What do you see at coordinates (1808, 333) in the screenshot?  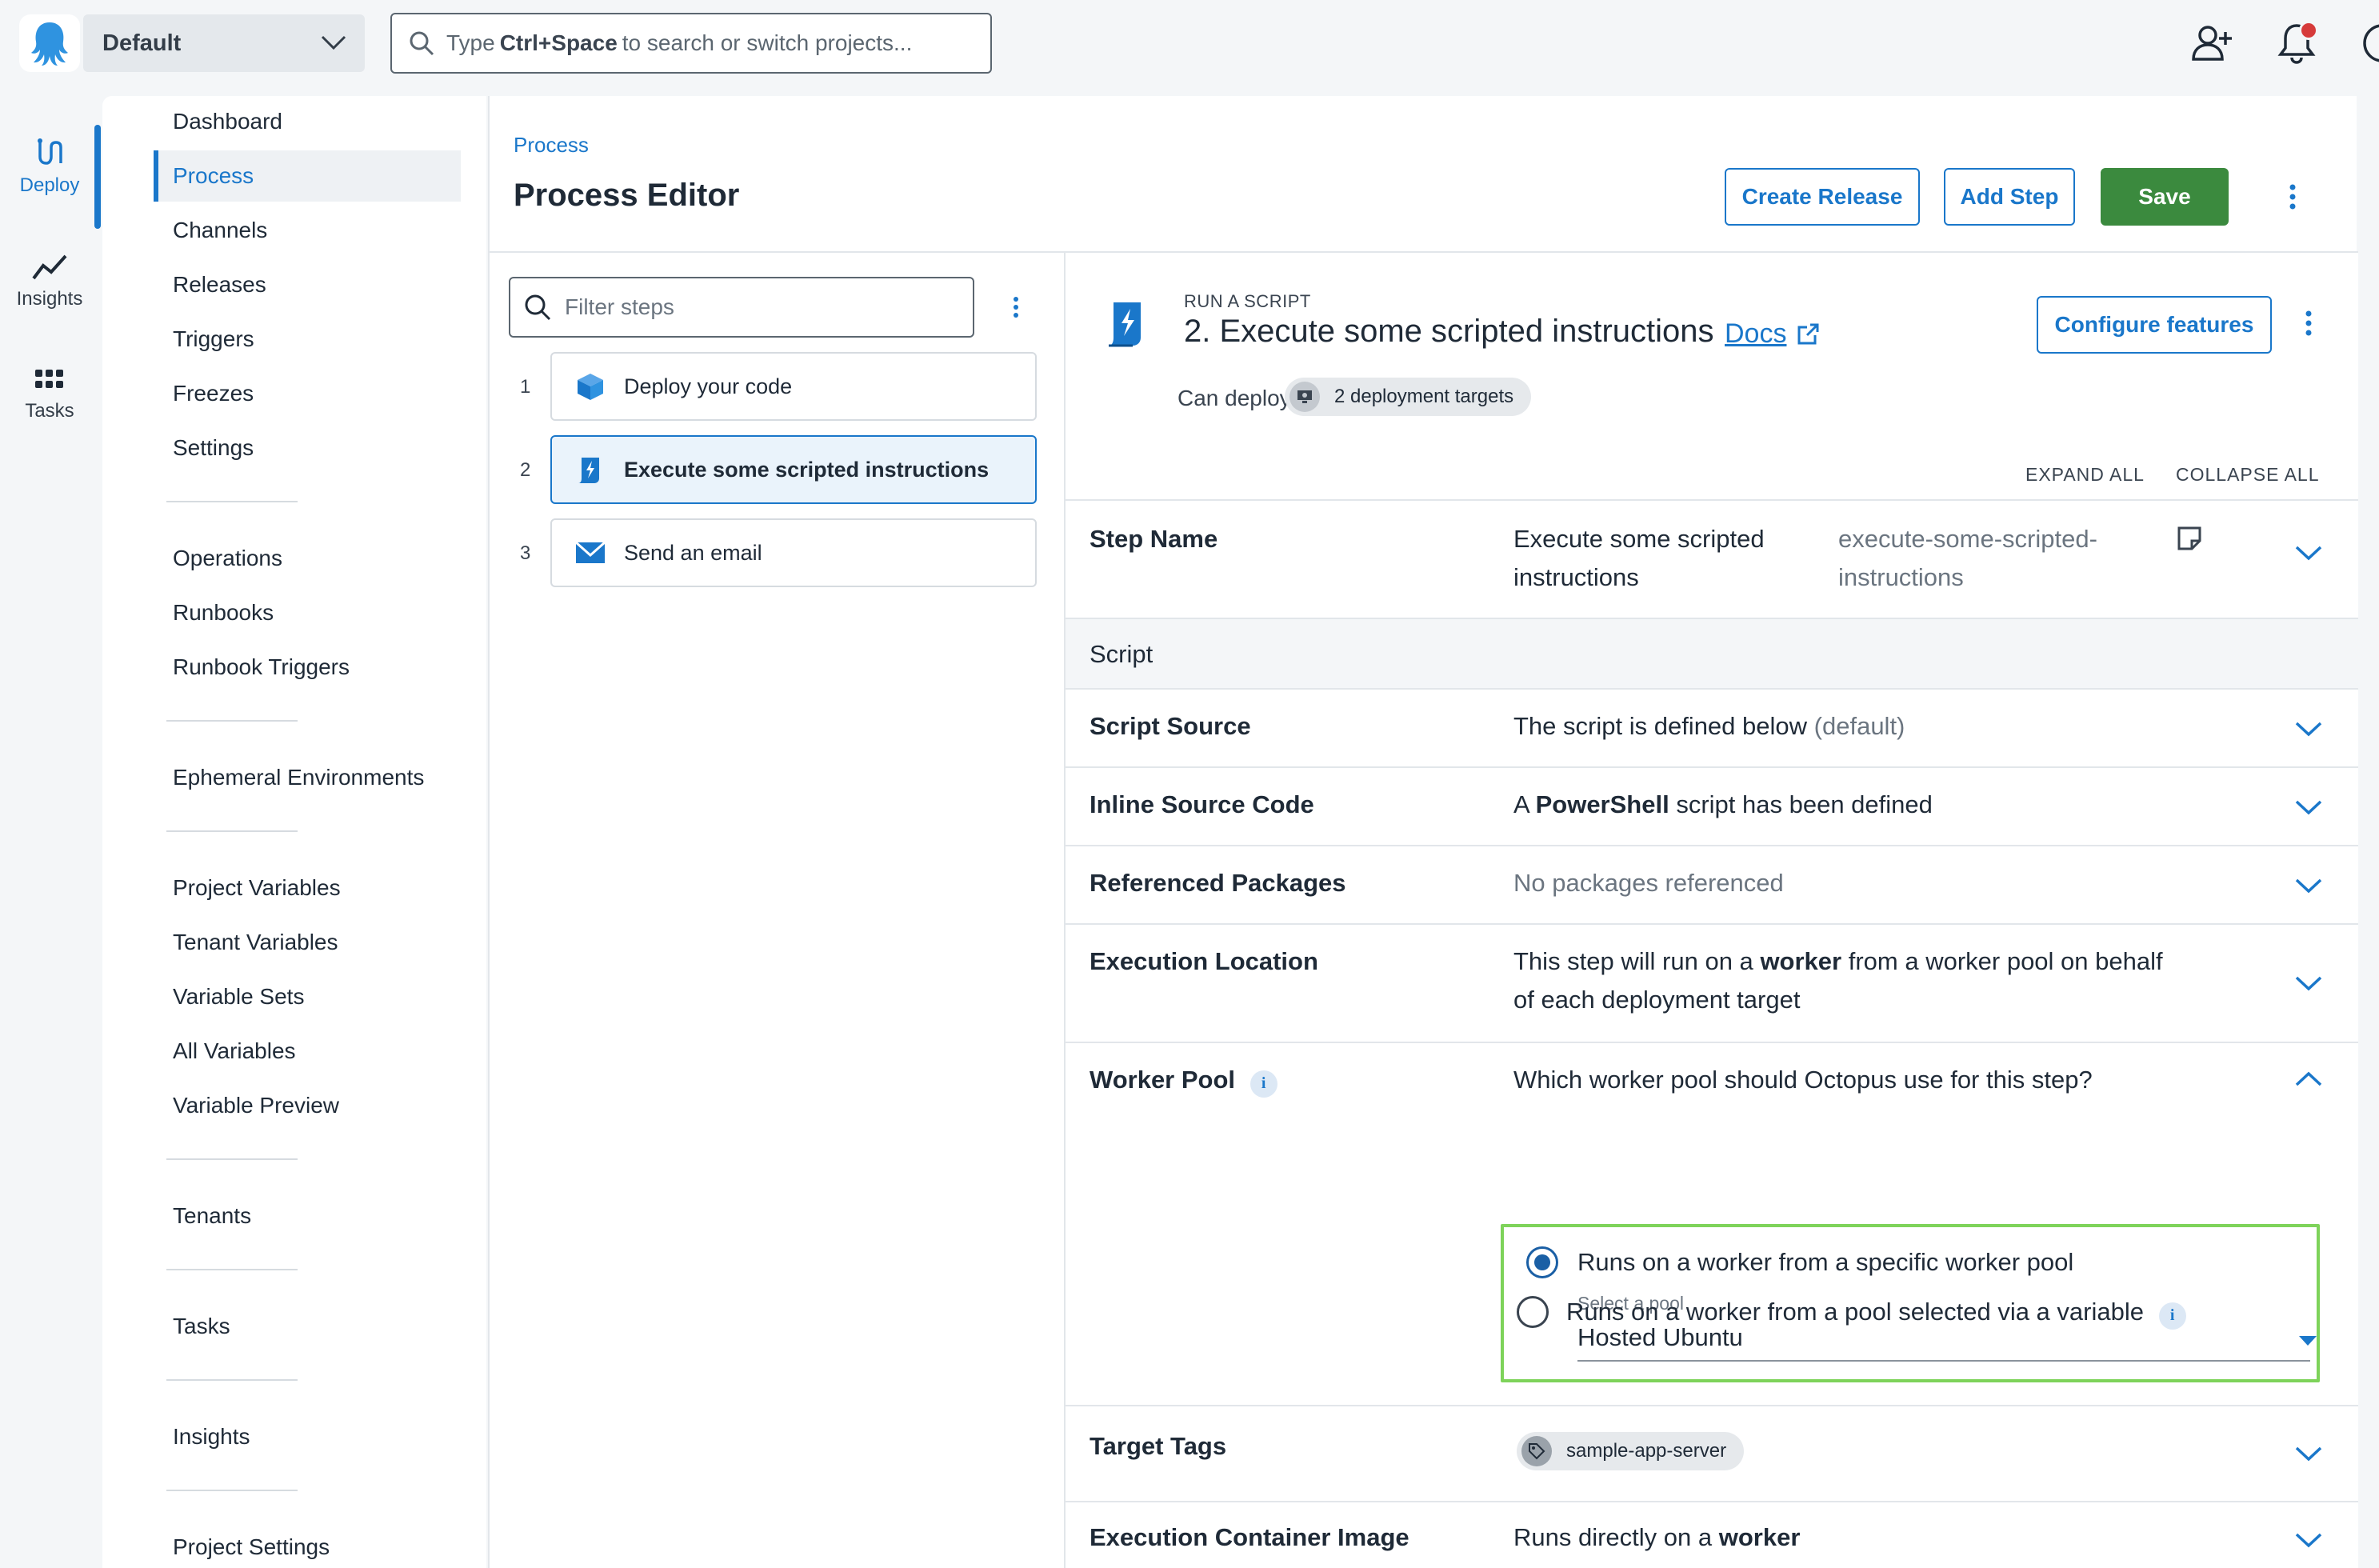 I see `external-link-icon` at bounding box center [1808, 333].